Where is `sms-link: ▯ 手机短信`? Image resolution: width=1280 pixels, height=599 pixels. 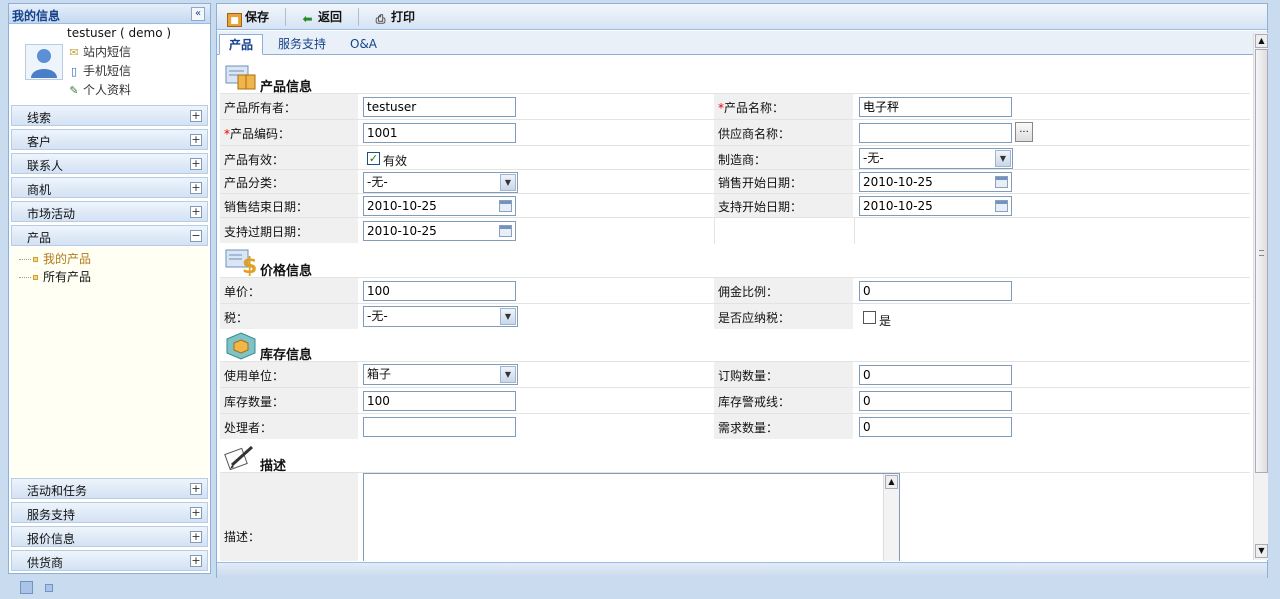
sms-link: ▯ 手机短信 is located at coordinates (99, 70).